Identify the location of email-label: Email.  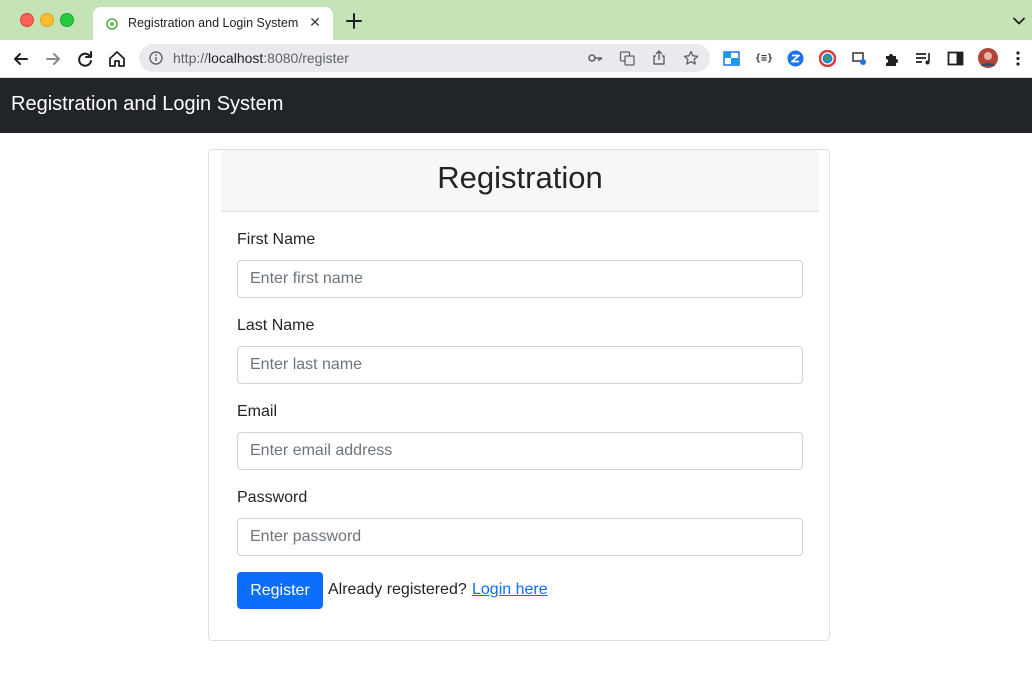
(257, 411).